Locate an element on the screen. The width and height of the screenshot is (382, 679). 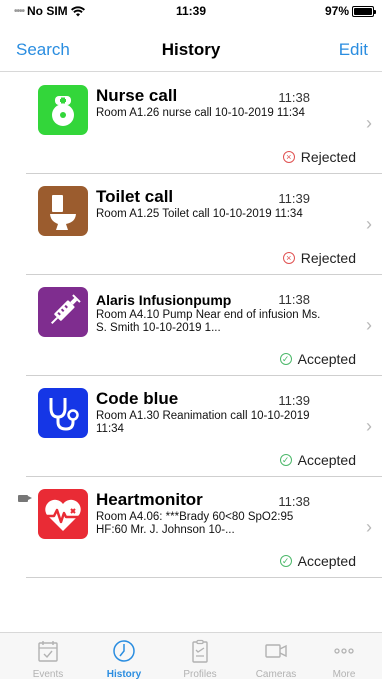
battery-percent: 97% is located at coordinates (336, 11).